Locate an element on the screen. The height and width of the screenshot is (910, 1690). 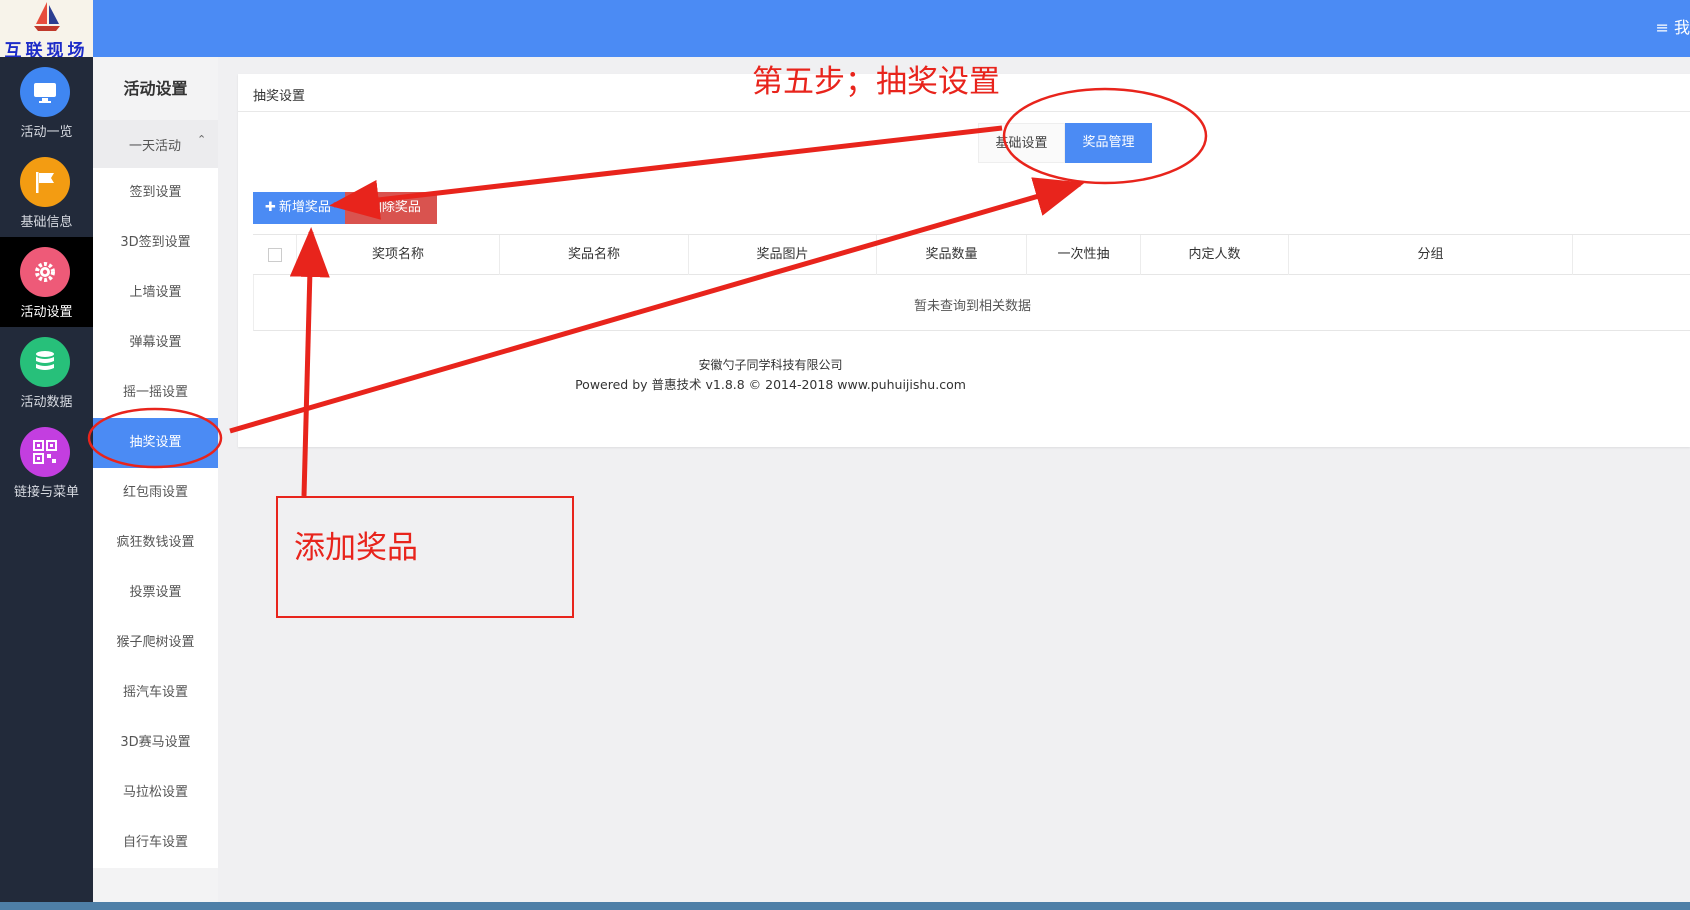
submenu-item-marathon: 马拉松设置 is located at coordinates (155, 793).